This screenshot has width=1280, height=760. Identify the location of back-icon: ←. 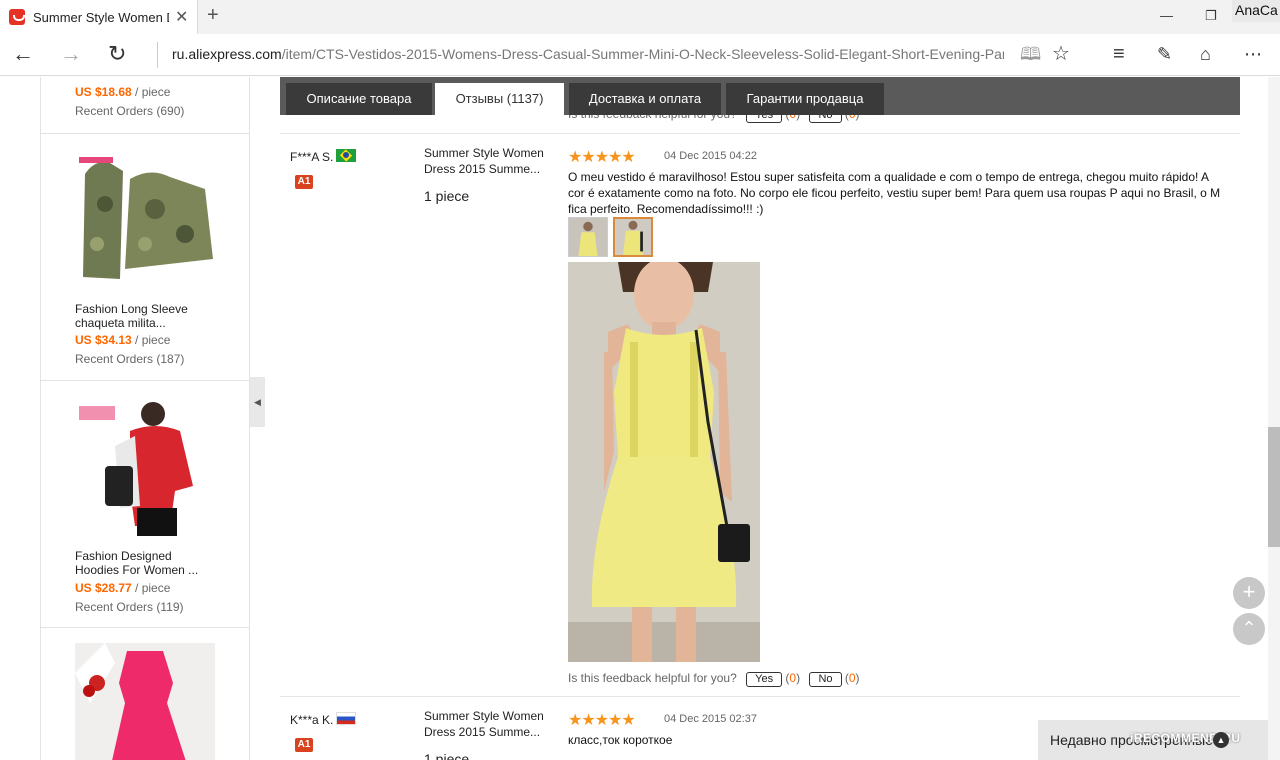
(23, 54).